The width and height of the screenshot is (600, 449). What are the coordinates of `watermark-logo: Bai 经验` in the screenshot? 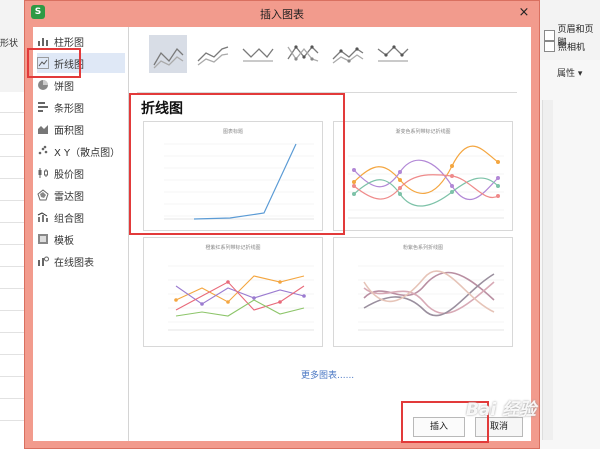 It's located at (501, 410).